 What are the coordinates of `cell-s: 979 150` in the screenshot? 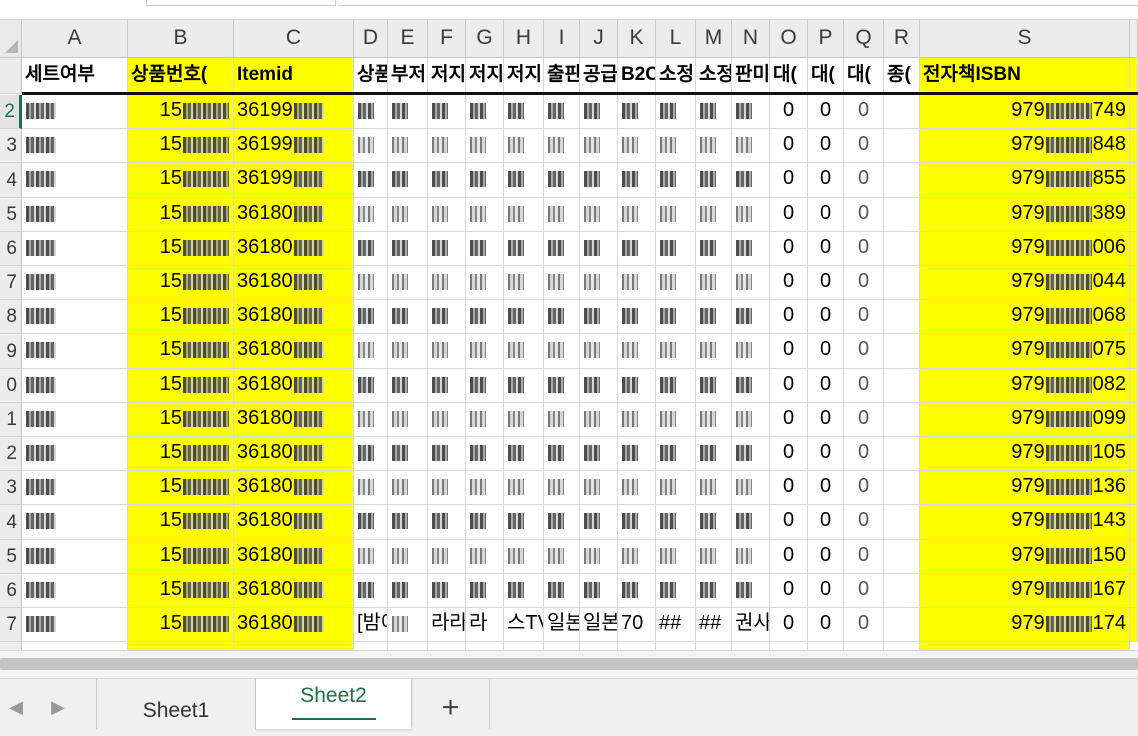 It's located at (1025, 557).